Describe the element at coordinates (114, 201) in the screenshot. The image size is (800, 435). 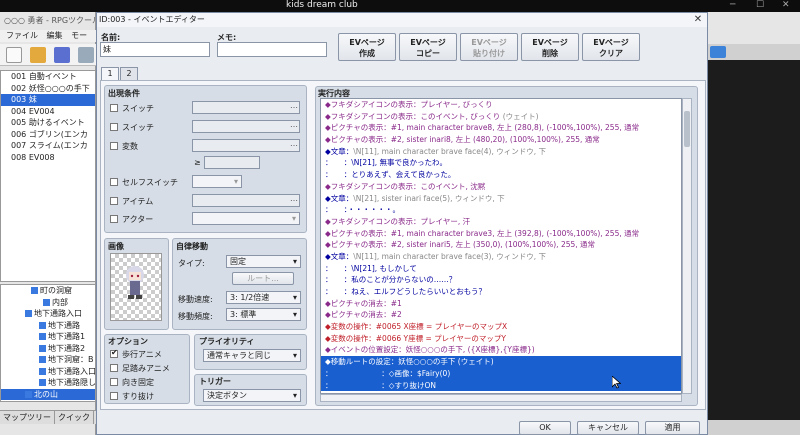
I see `item-checkbox` at that location.